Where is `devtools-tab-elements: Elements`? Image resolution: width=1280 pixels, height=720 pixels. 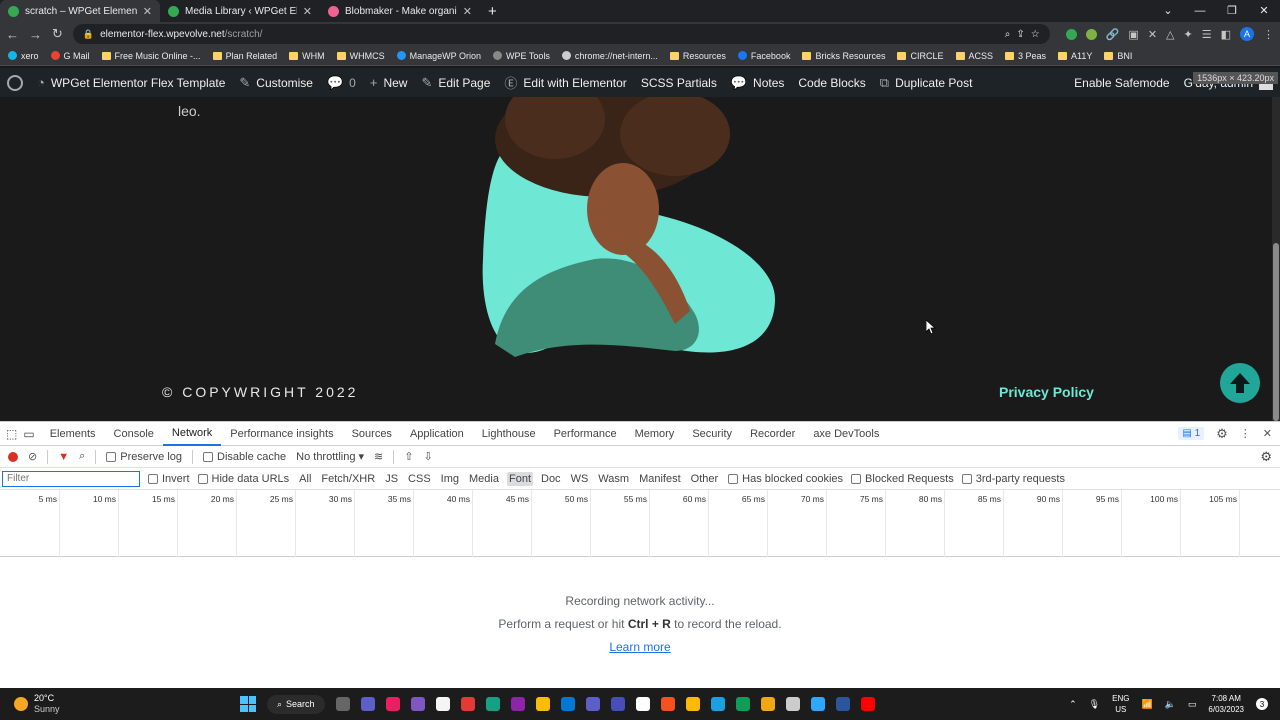 devtools-tab-elements: Elements is located at coordinates (73, 434).